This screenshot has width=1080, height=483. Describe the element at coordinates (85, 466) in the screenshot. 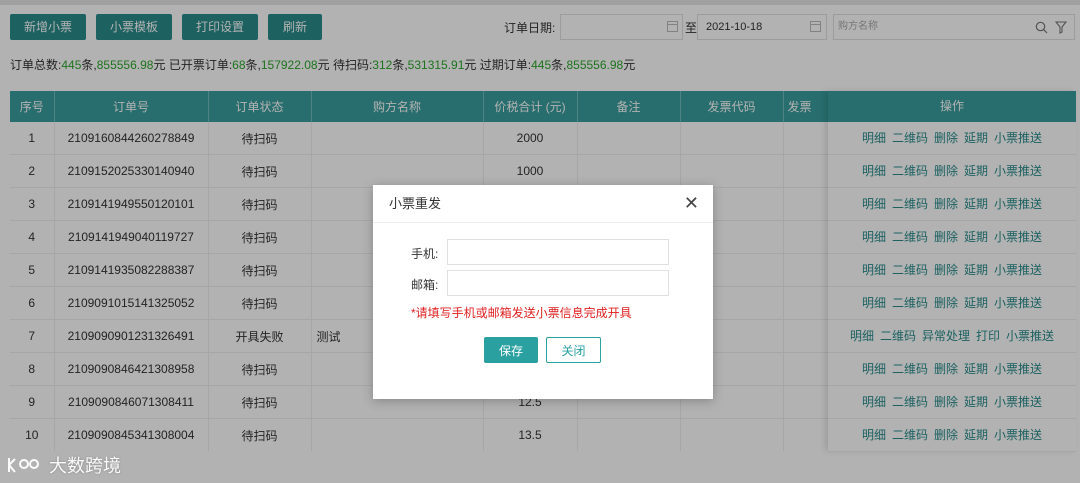

I see `watermark-text: 大数跨境` at that location.